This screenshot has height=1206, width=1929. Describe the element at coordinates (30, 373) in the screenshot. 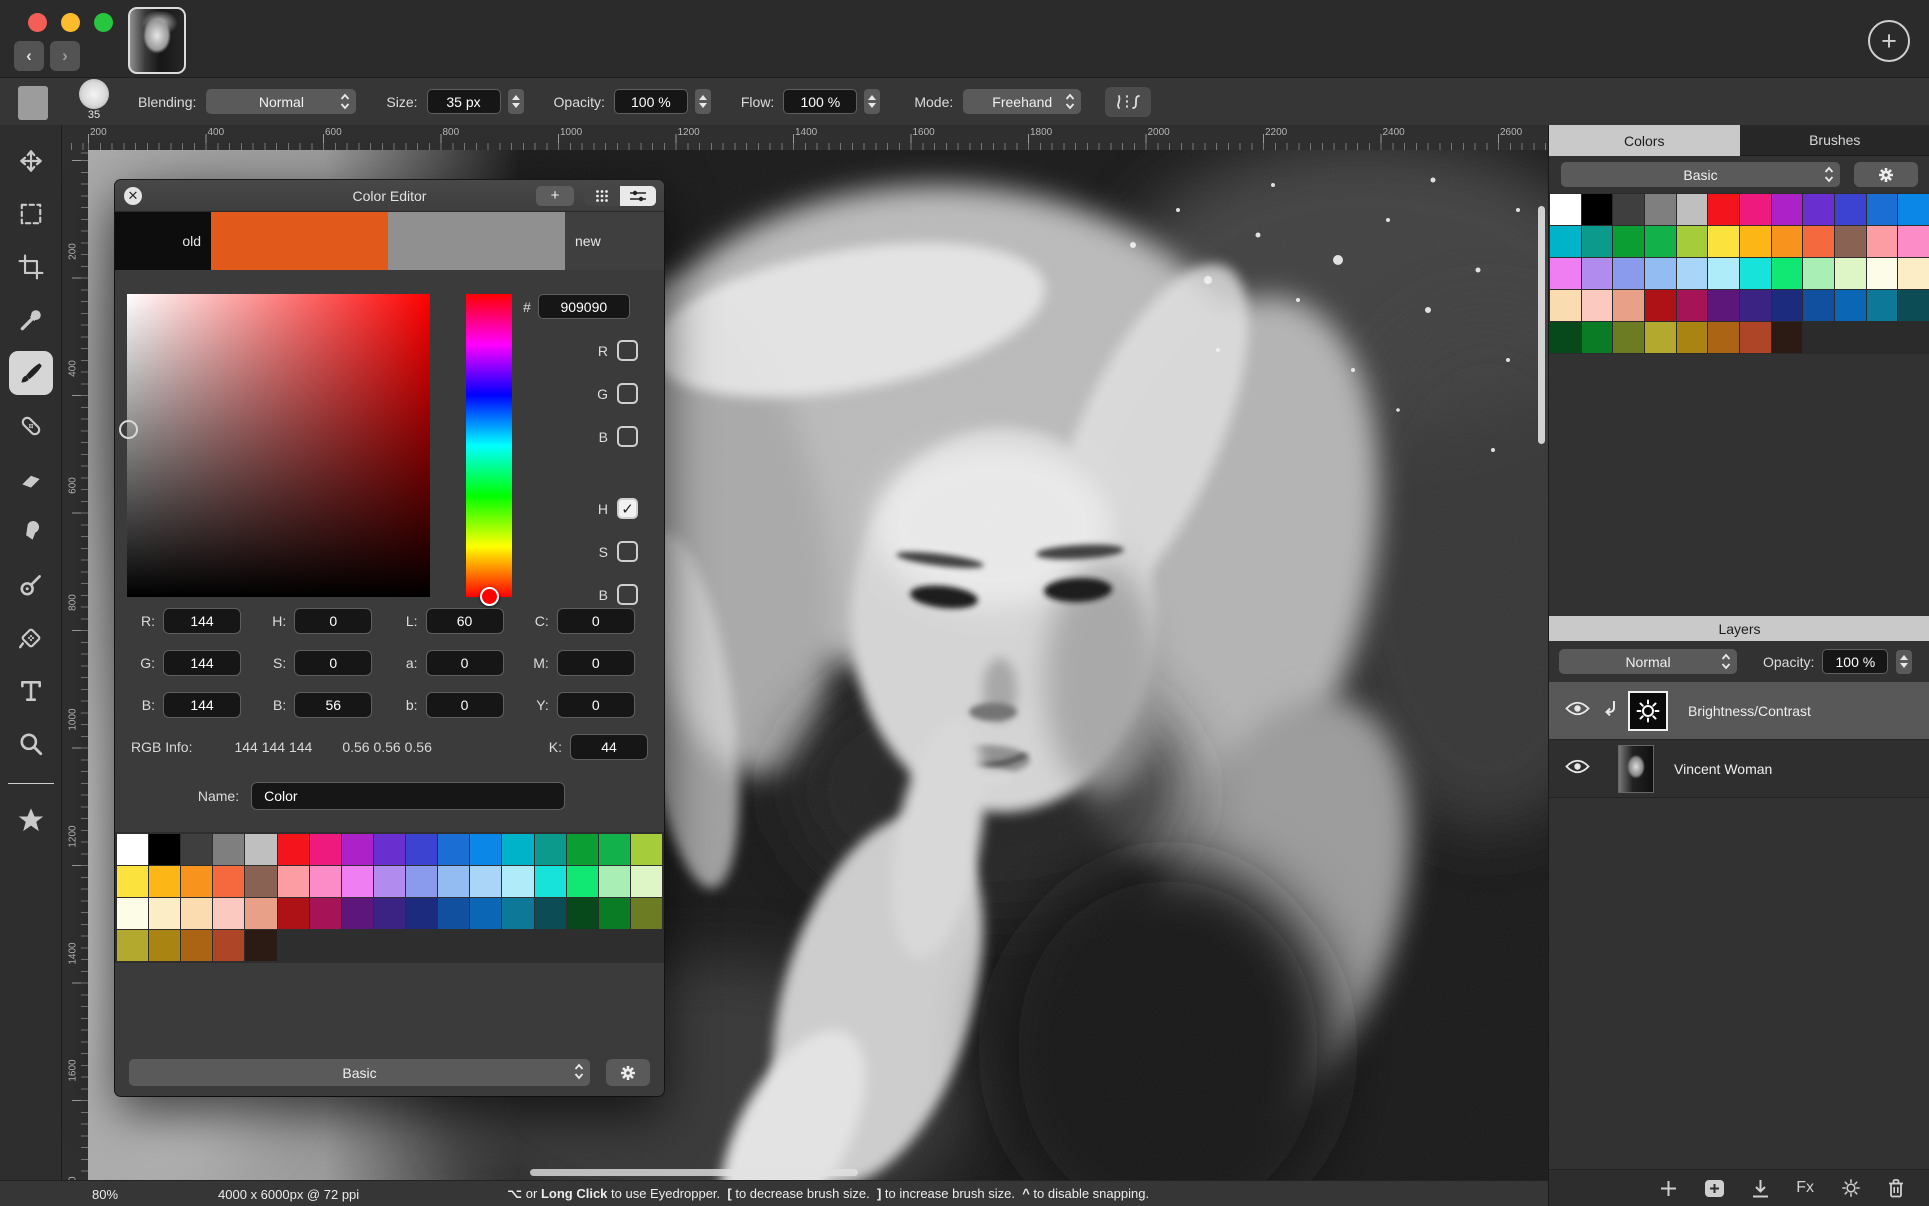

I see `paint-tool` at that location.